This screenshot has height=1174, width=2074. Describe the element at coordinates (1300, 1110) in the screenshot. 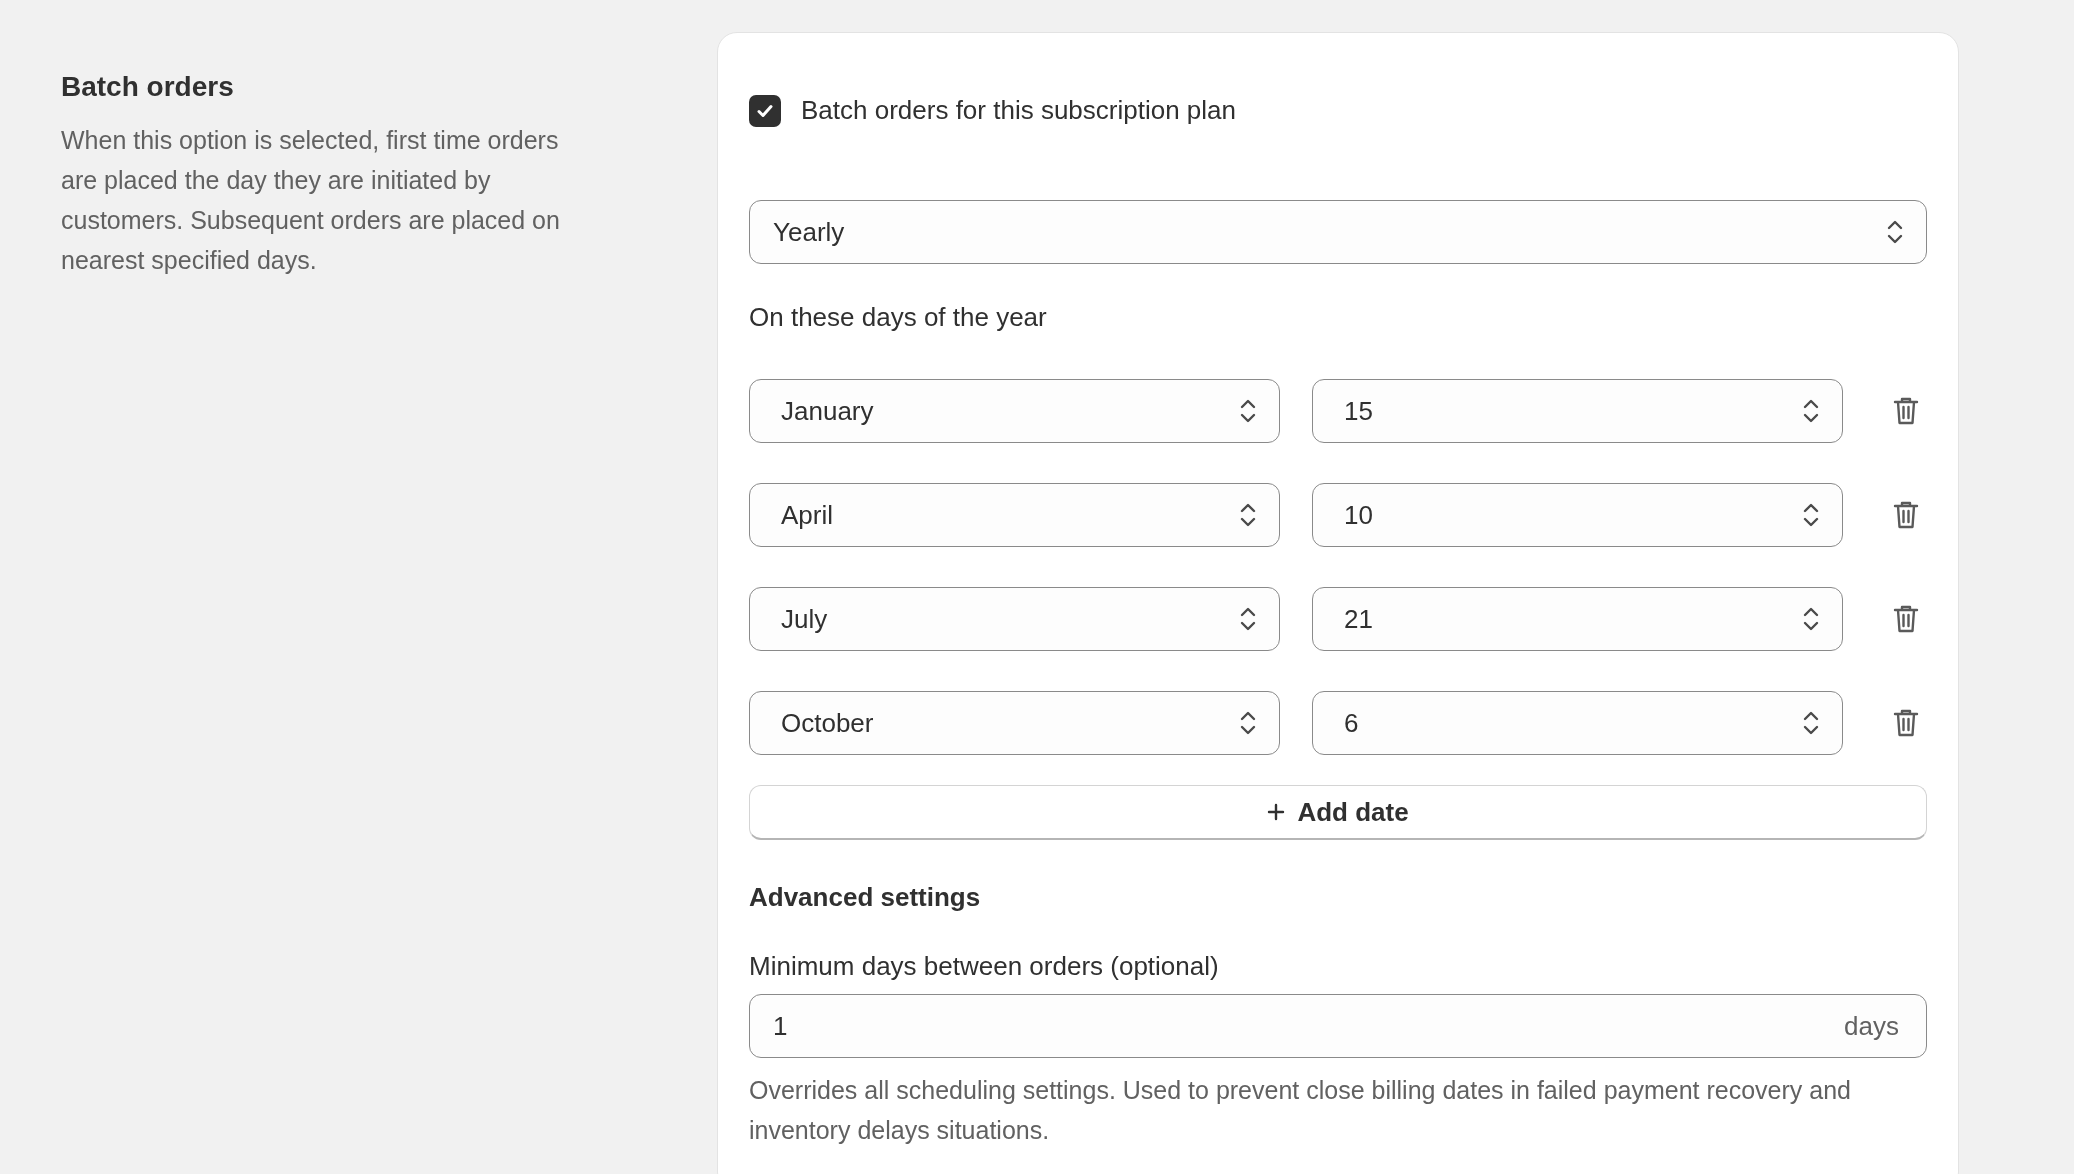

I see `help-text: Overrides all scheduling settings. Used to prevent close billing dates in failed payment recovery and inventory delays situations.` at that location.